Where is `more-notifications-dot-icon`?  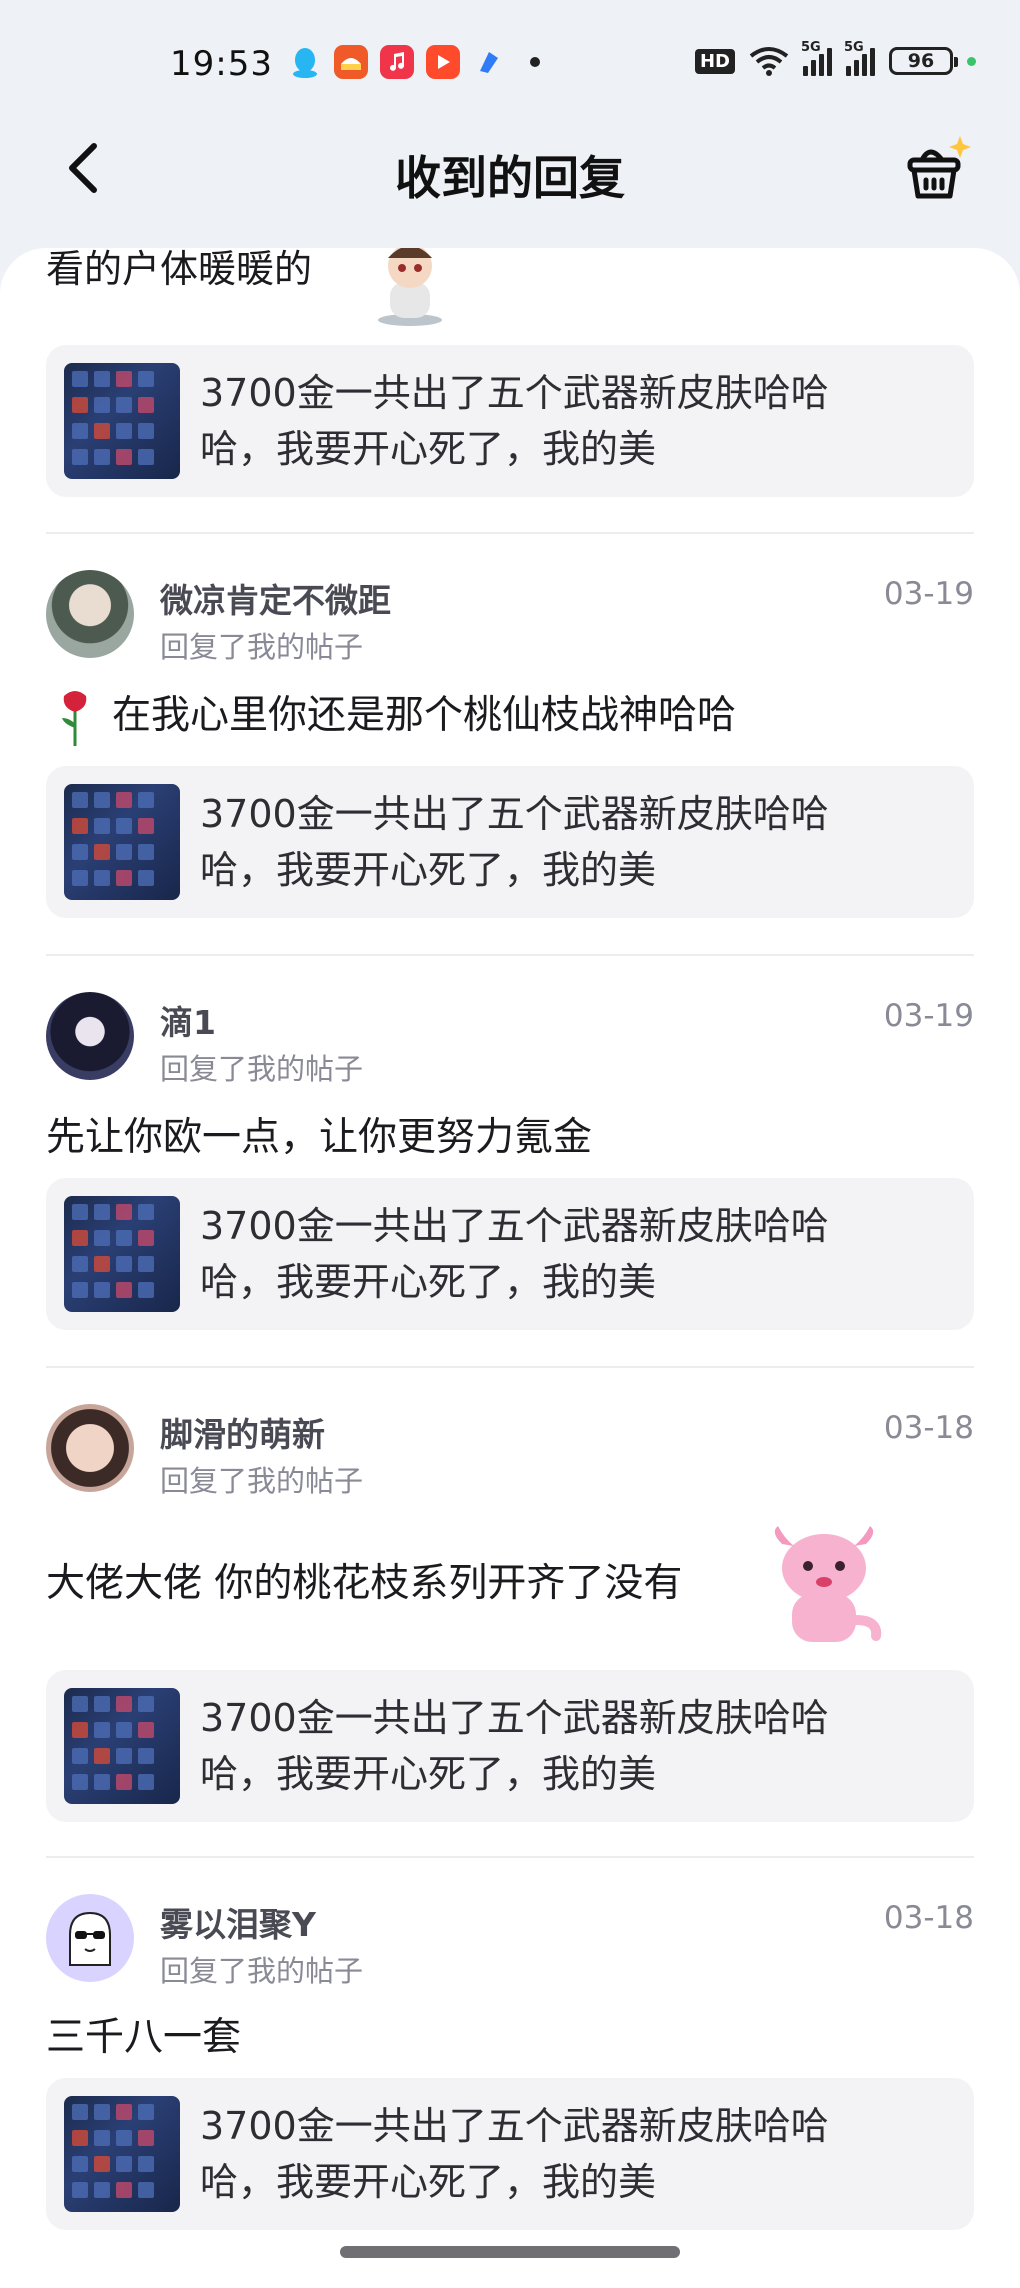 more-notifications-dot-icon is located at coordinates (535, 62).